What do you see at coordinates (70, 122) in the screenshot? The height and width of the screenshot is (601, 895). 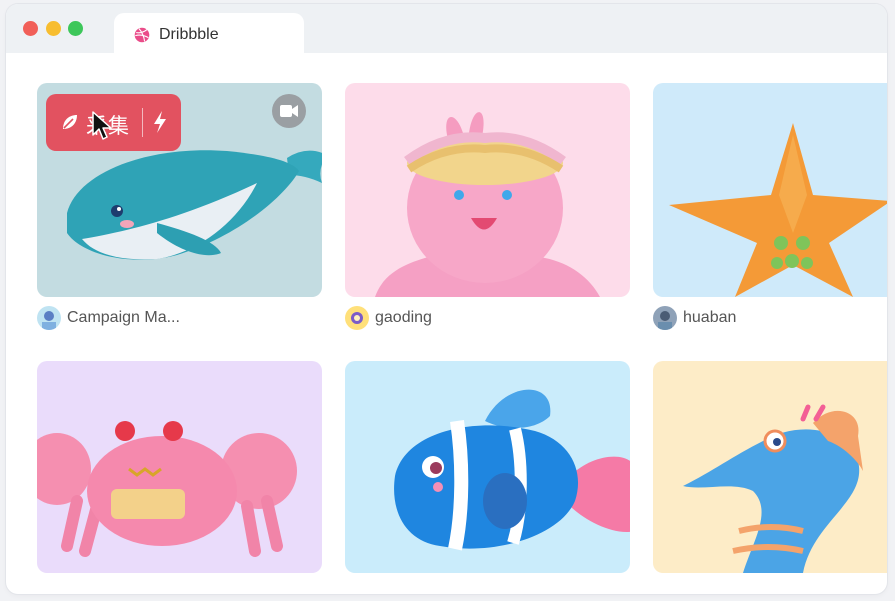 I see `leaf-icon` at bounding box center [70, 122].